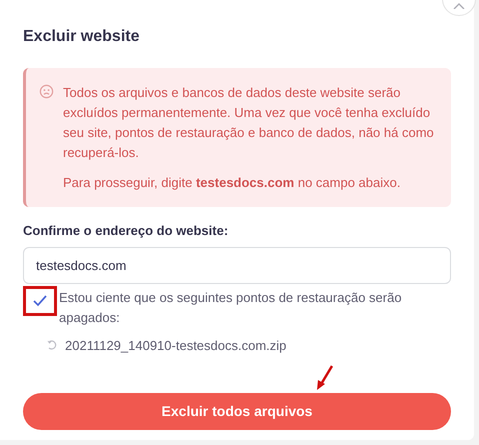 The width and height of the screenshot is (479, 445). I want to click on arrow-annotation-icon, so click(325, 378).